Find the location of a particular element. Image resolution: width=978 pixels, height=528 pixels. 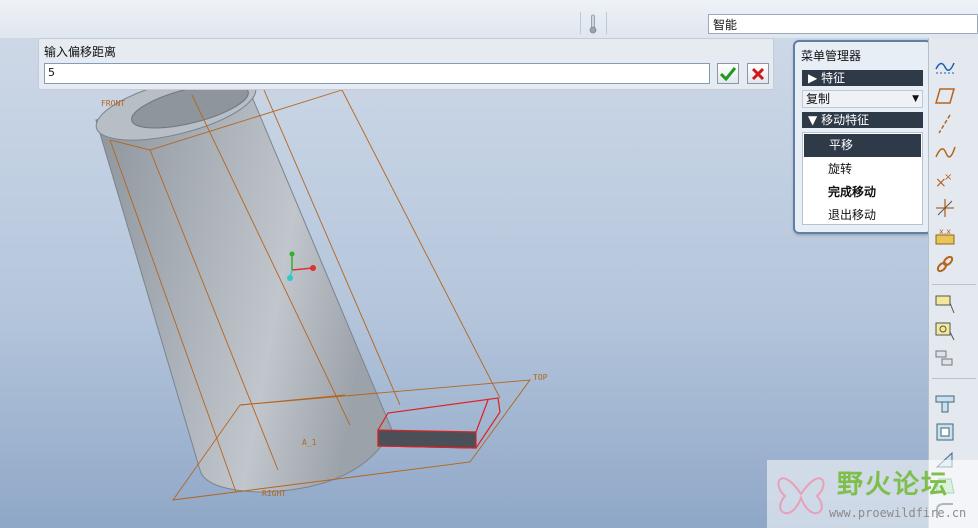

chevron-down-icon: ▼ is located at coordinates (915, 99).